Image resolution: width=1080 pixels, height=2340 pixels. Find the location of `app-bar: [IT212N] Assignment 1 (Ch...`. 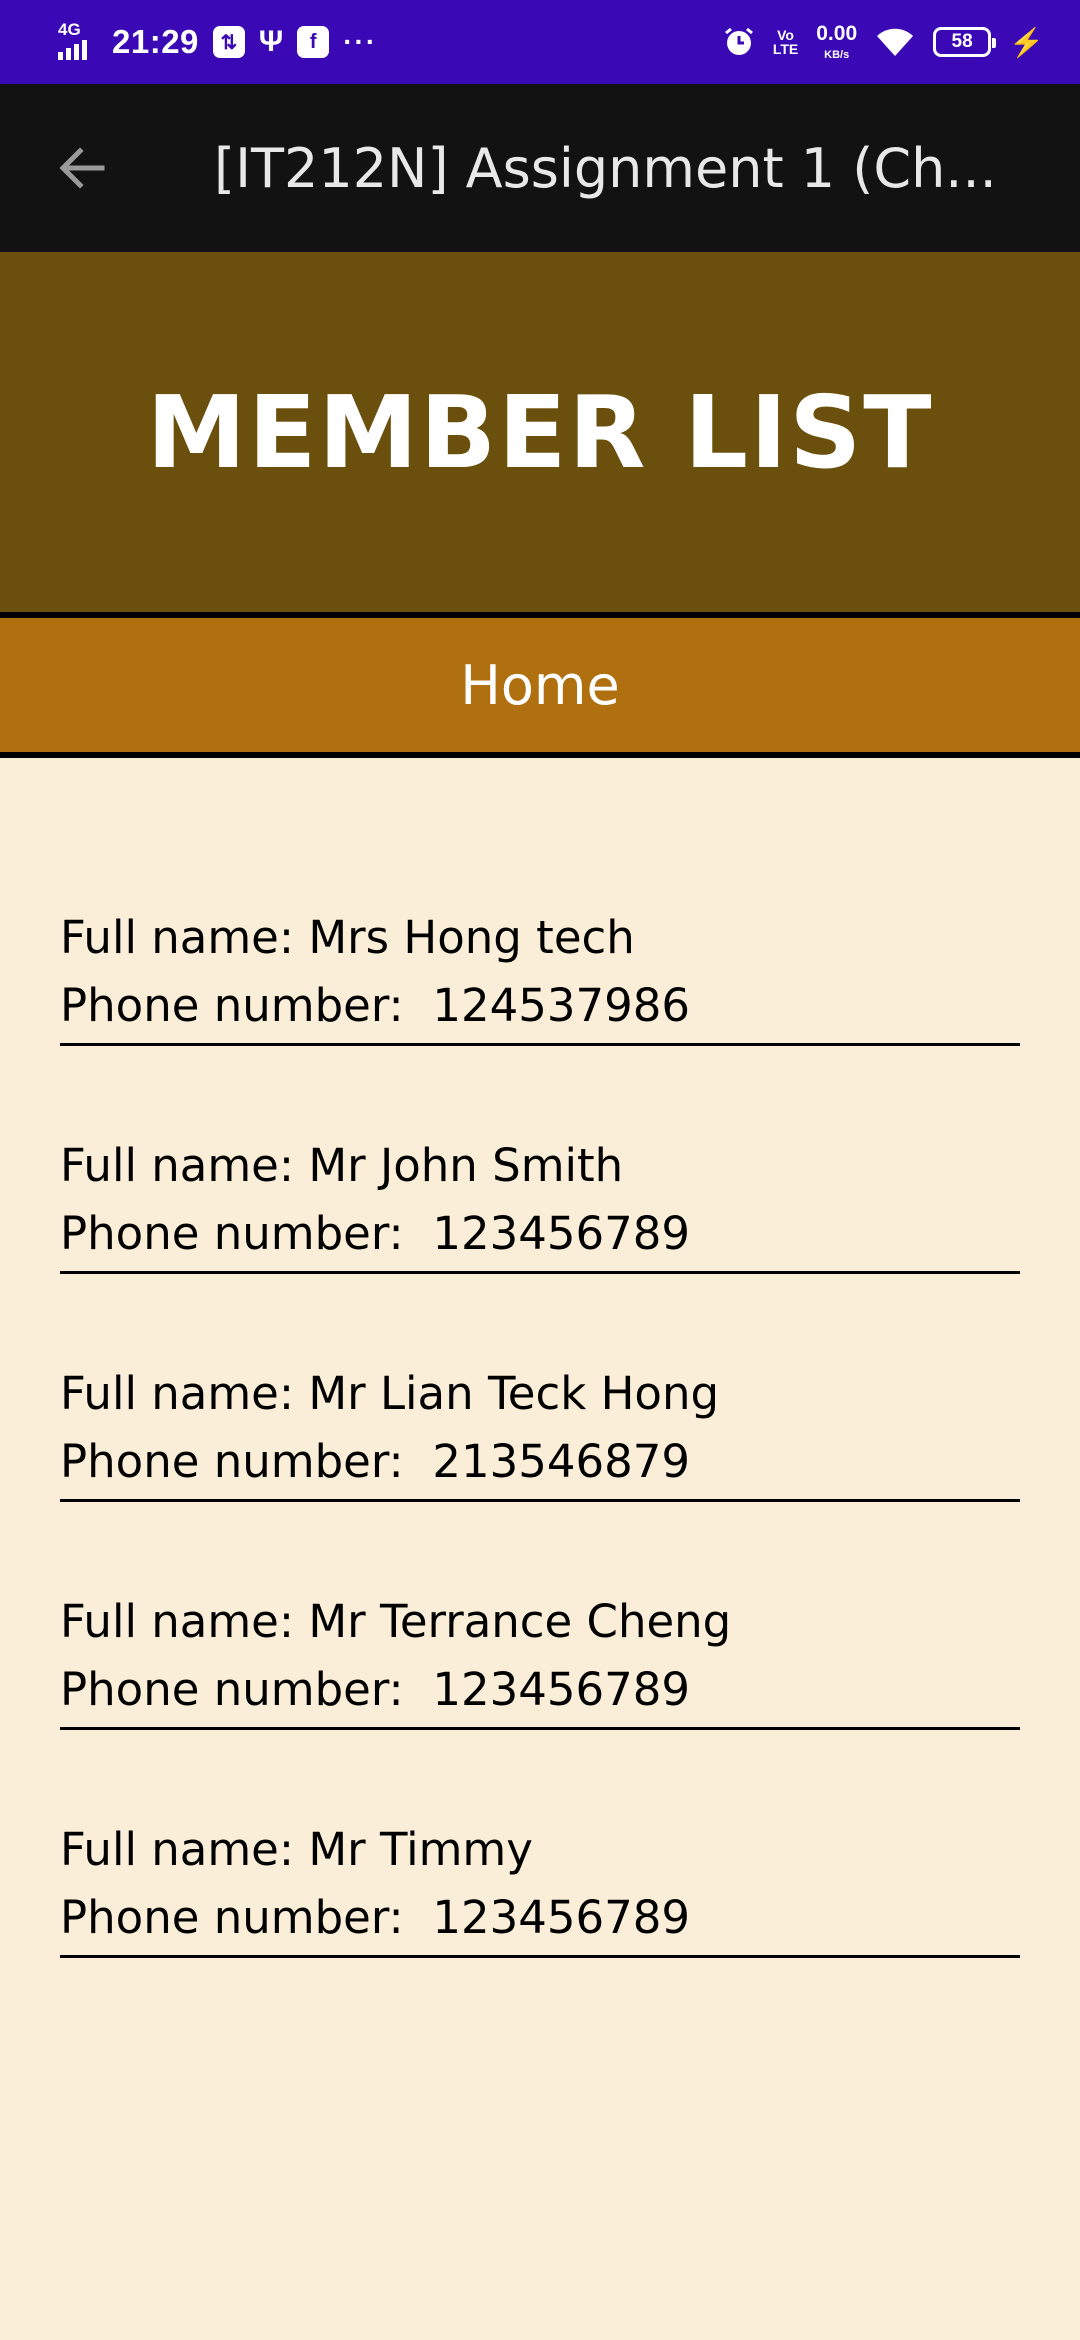

app-bar: [IT212N] Assignment 1 (Ch... is located at coordinates (540, 168).